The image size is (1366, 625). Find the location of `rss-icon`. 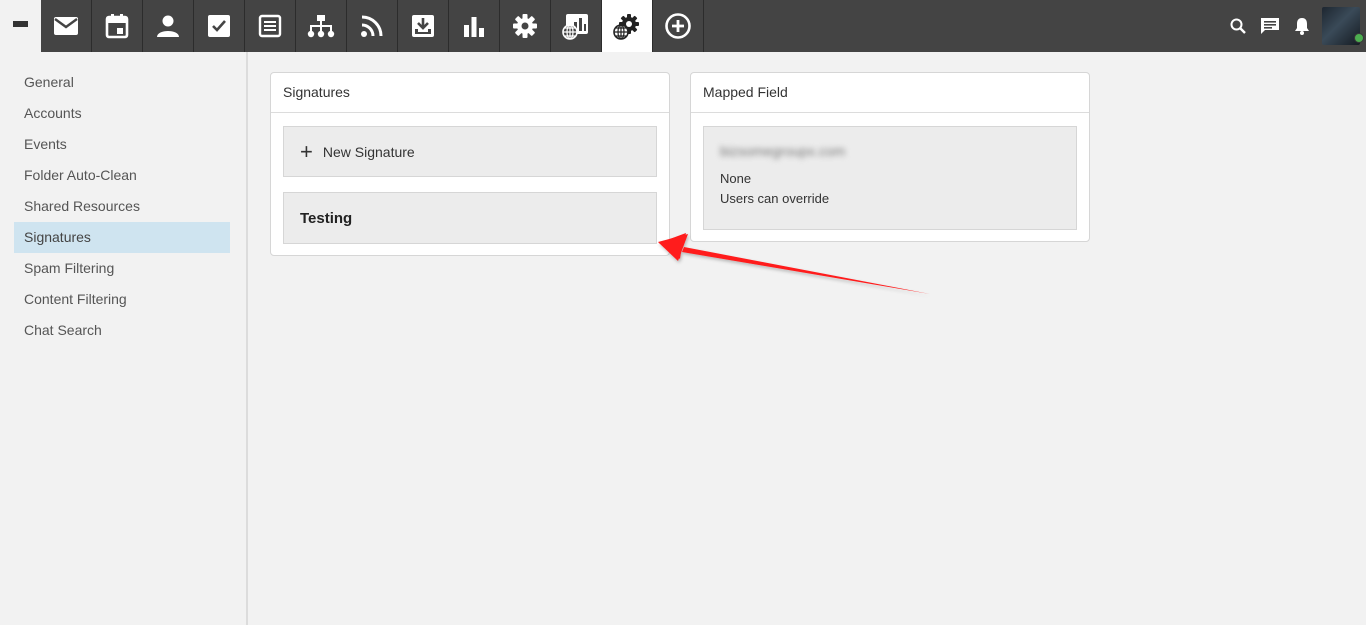

rss-icon is located at coordinates (372, 26).